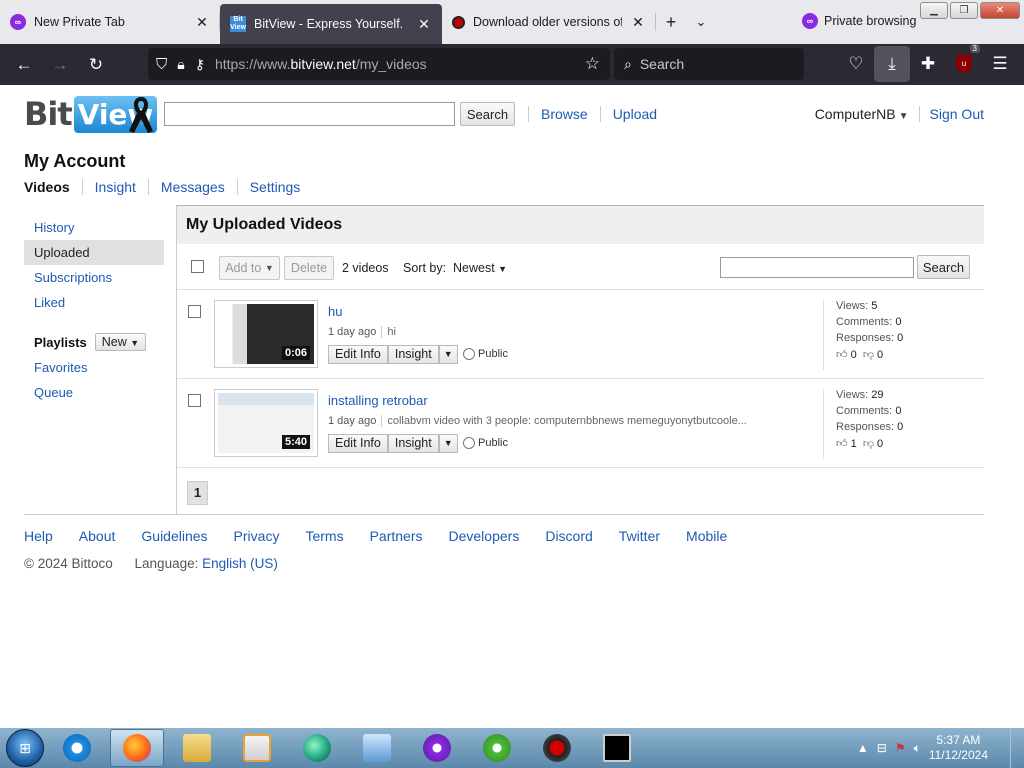 This screenshot has width=1024, height=768. What do you see at coordinates (60, 65) in the screenshot?
I see `forward-arrow-icon: →` at bounding box center [60, 65].